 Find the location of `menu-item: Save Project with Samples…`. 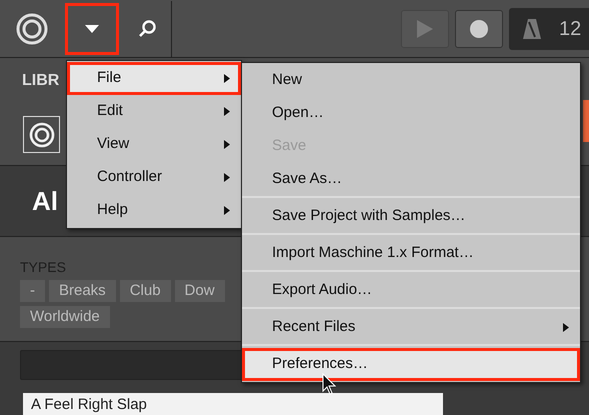

menu-item: Save Project with Samples… is located at coordinates (411, 216).